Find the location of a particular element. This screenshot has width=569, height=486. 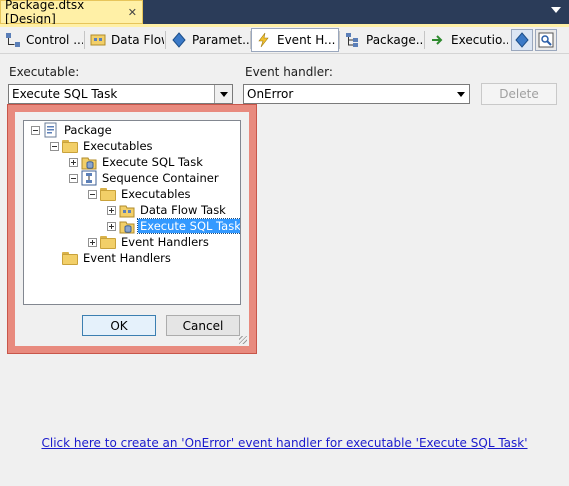

tree-node-executables-nested: Executables is located at coordinates (140, 194).